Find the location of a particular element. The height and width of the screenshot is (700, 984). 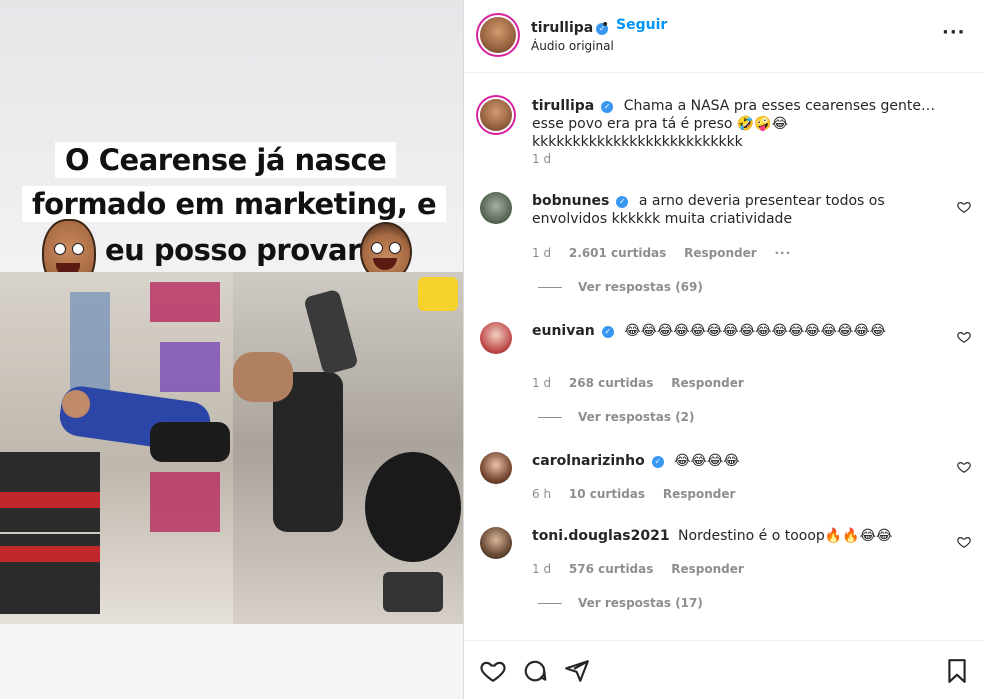

post-actions-bar is located at coordinates (724, 670).